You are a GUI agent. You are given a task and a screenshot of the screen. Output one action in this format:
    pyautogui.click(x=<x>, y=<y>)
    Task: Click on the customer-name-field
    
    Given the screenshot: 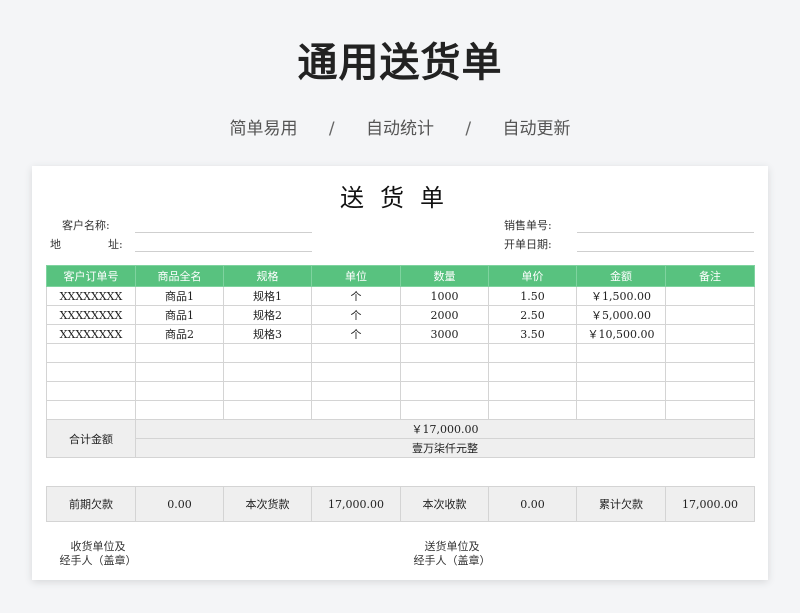 What is the action you would take?
    pyautogui.click(x=223, y=232)
    